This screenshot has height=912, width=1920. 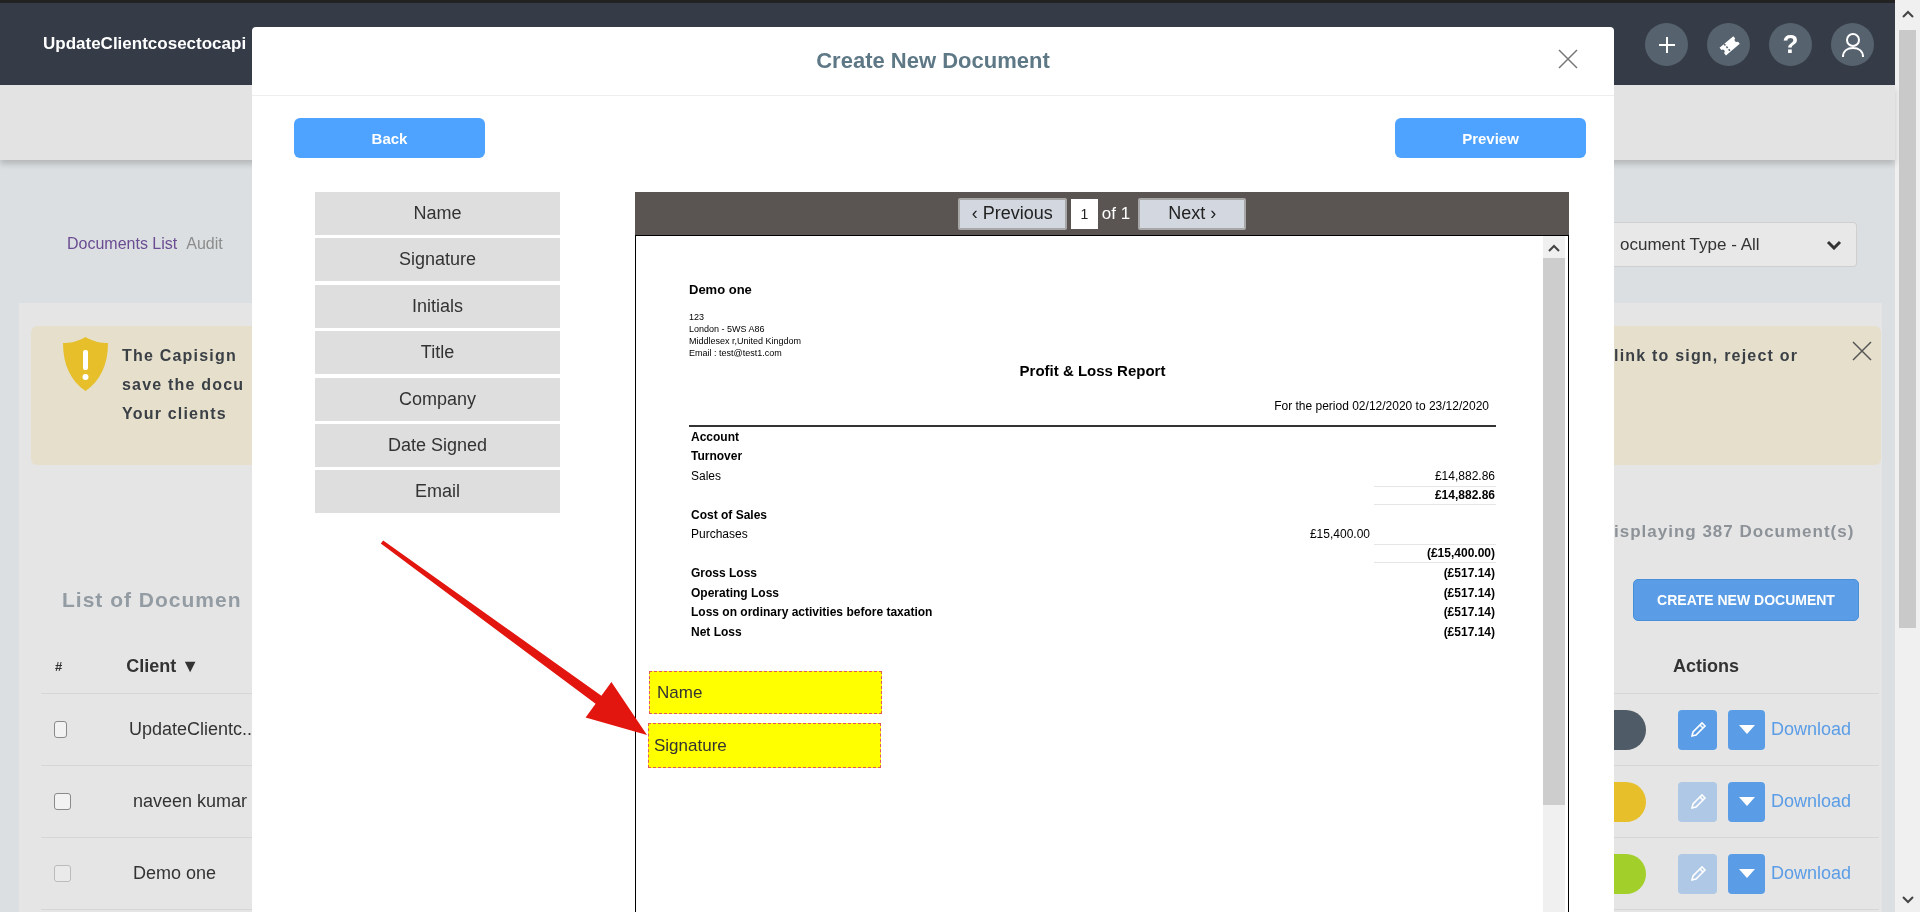 What do you see at coordinates (180, 356) in the screenshot?
I see `notice-text: The Capisign` at bounding box center [180, 356].